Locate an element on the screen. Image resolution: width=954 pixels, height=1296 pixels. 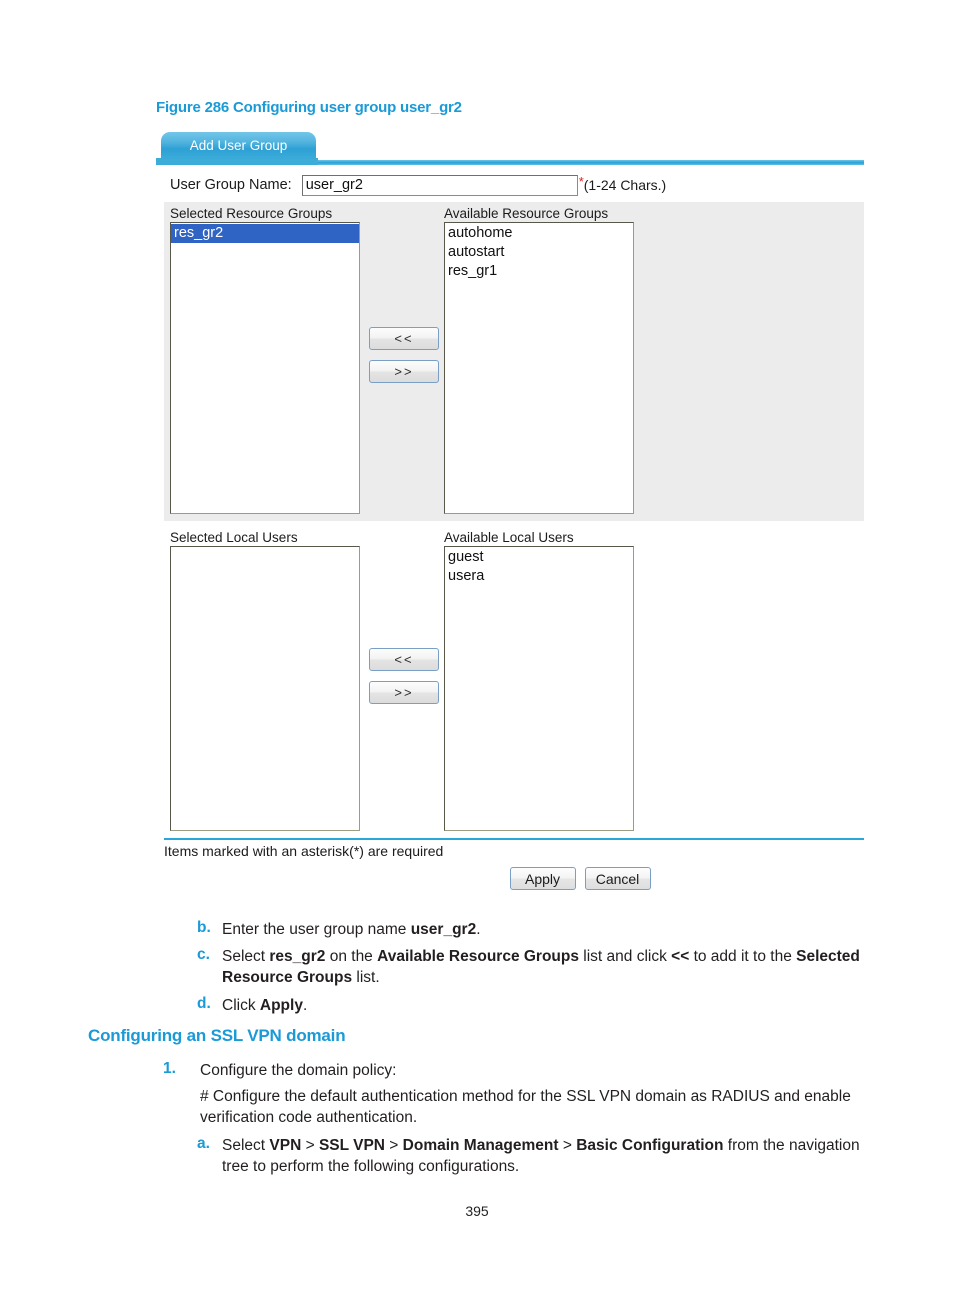
tab-add-user-group-label: Add User Group is located at coordinates (238, 145).